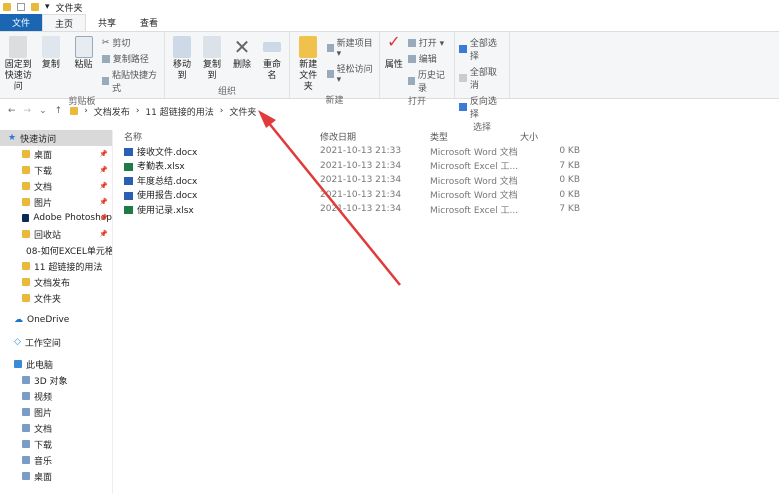 This screenshot has width=779, height=494. What do you see at coordinates (329, 198) in the screenshot?
I see `annotation-arrow` at bounding box center [329, 198].